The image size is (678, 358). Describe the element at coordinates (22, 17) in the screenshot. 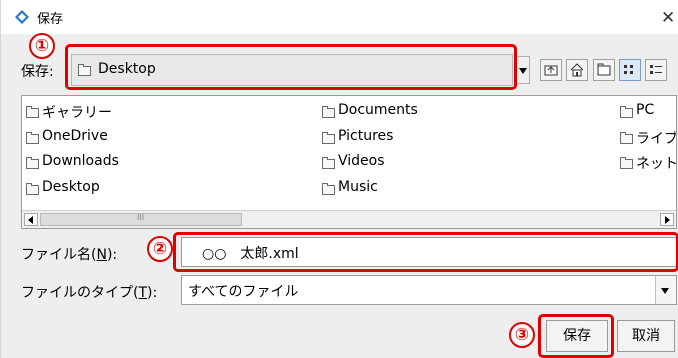

I see `java-app-icon` at that location.